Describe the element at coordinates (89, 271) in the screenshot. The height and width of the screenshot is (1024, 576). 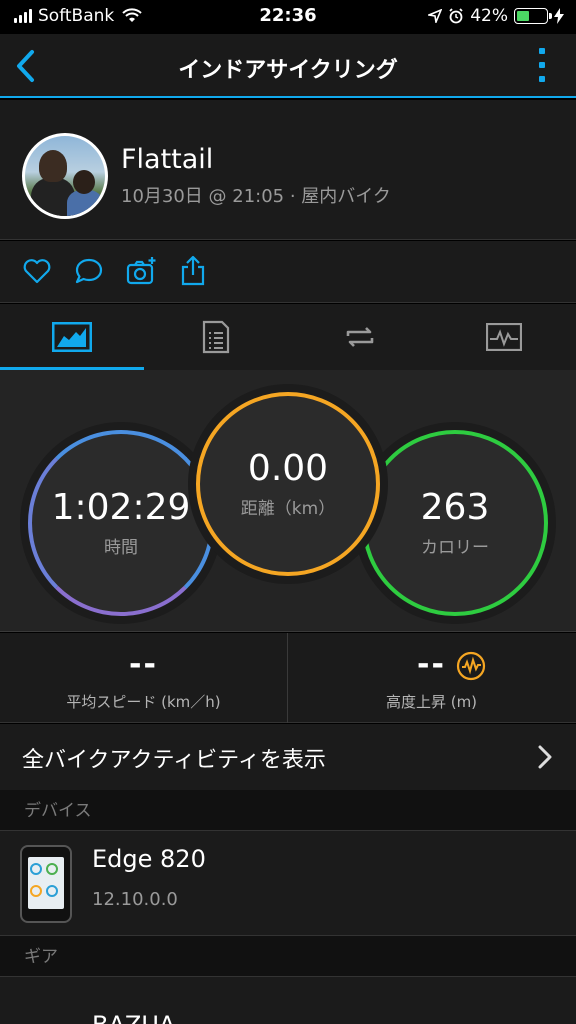
I see `comment-icon` at that location.